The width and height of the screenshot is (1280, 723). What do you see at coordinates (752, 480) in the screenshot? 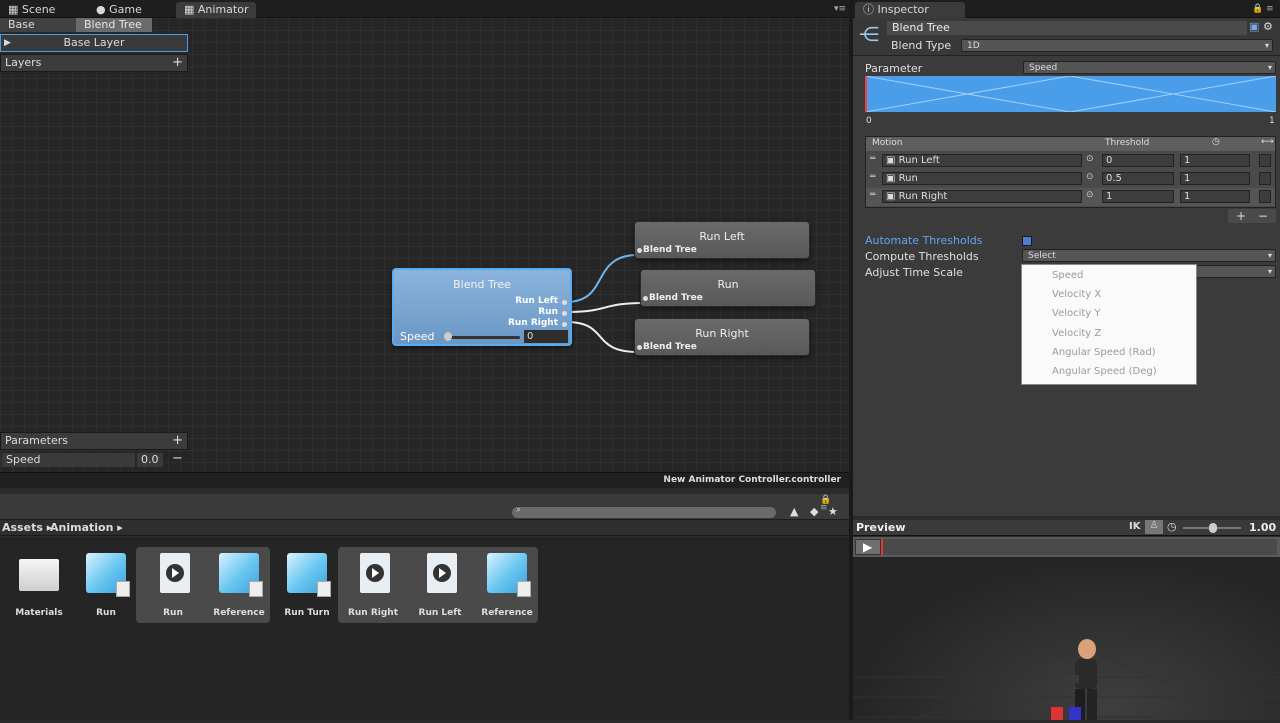
I see `controller-file-name: New Animator Controller.controller` at bounding box center [752, 480].